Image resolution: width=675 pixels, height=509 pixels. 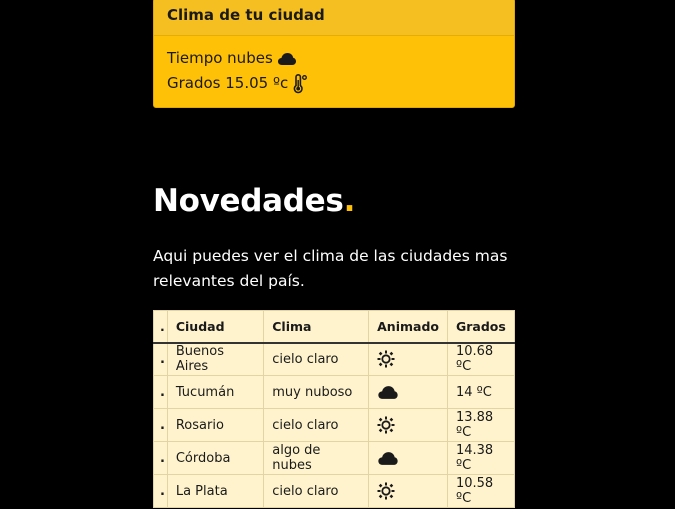 I want to click on table-row: . Córdoba algo de nubes 14.38 ºC, so click(x=334, y=458).